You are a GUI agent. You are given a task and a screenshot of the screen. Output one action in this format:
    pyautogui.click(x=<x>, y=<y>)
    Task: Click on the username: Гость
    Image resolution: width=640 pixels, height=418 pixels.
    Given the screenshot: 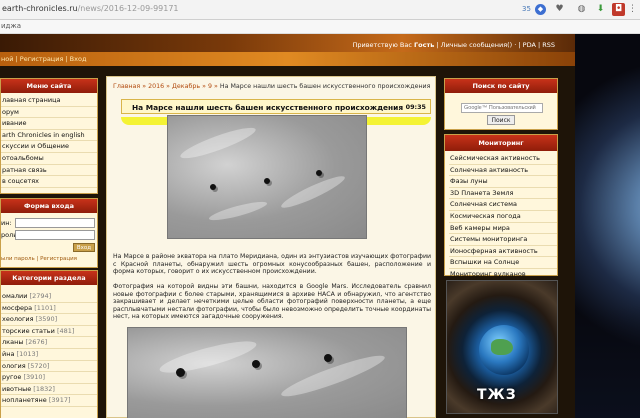 What is the action you would take?
    pyautogui.click(x=424, y=45)
    